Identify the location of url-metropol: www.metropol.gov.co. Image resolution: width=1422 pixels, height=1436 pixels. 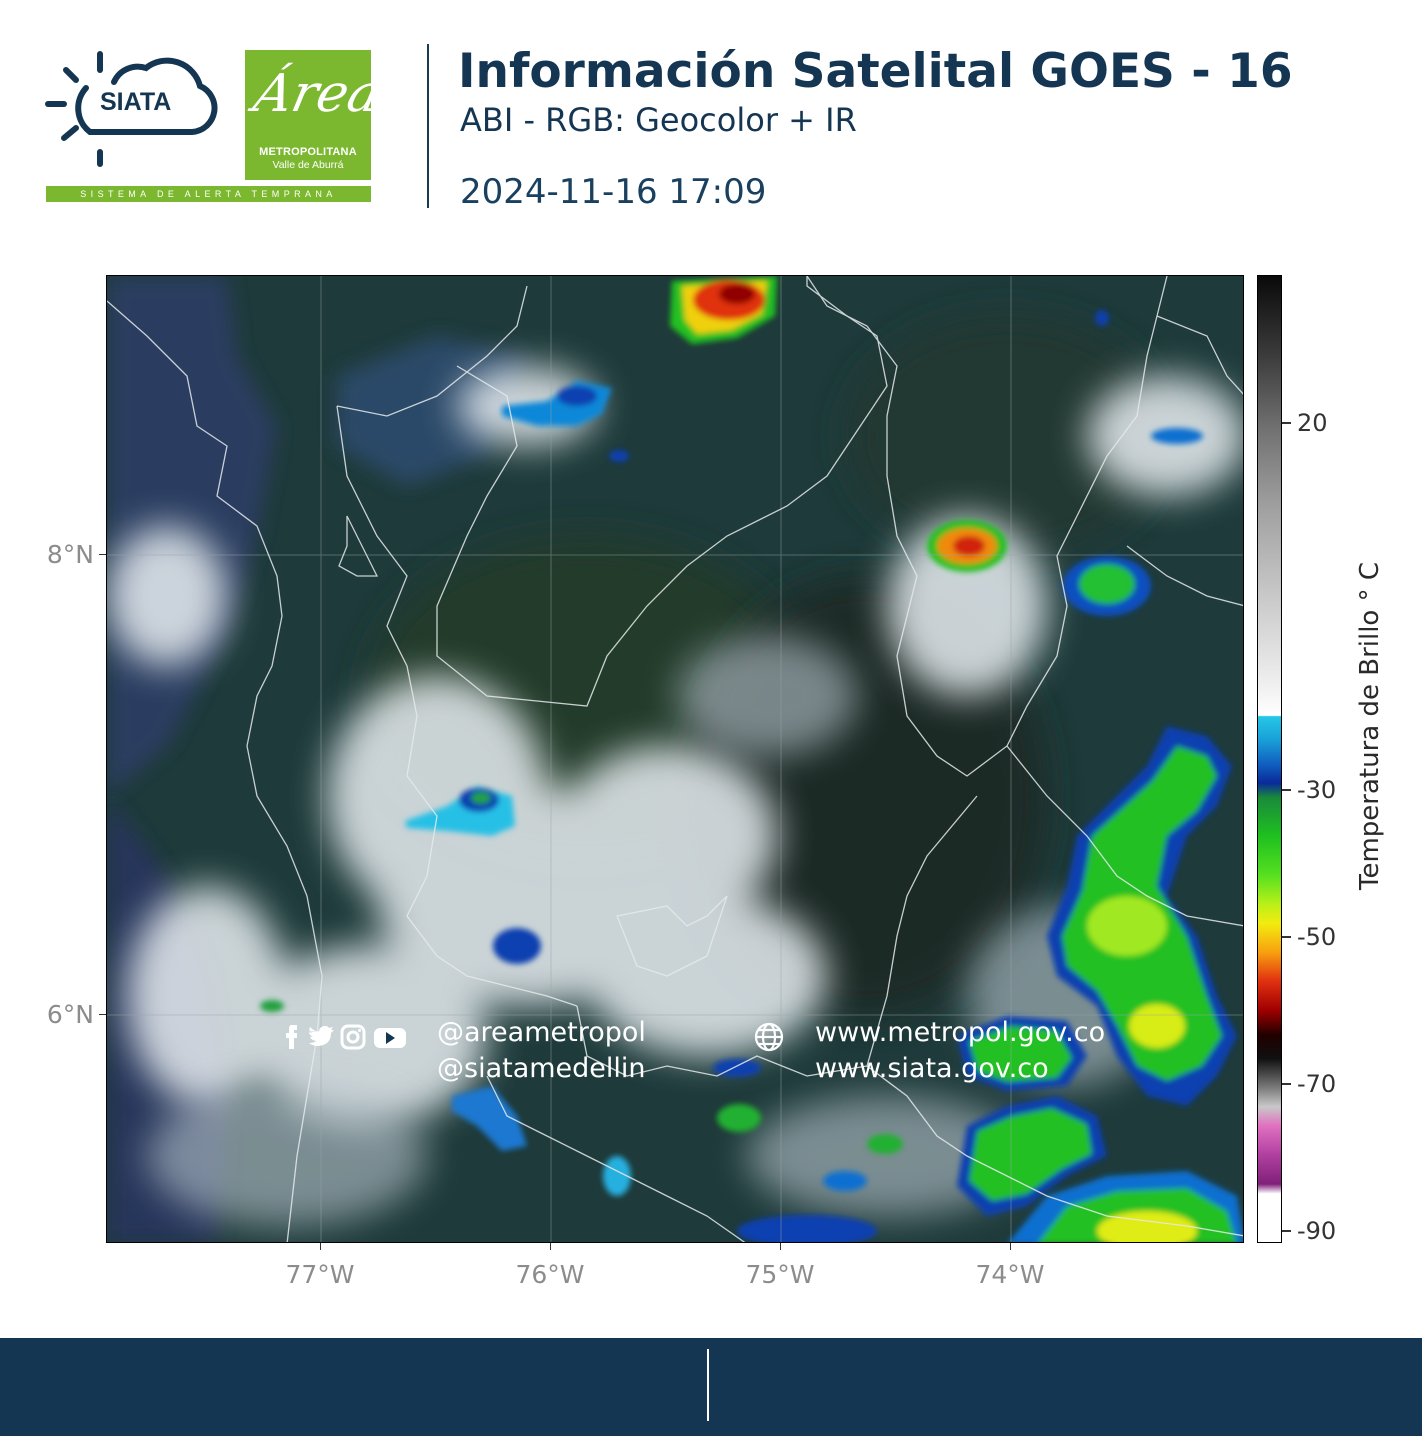
(960, 1033).